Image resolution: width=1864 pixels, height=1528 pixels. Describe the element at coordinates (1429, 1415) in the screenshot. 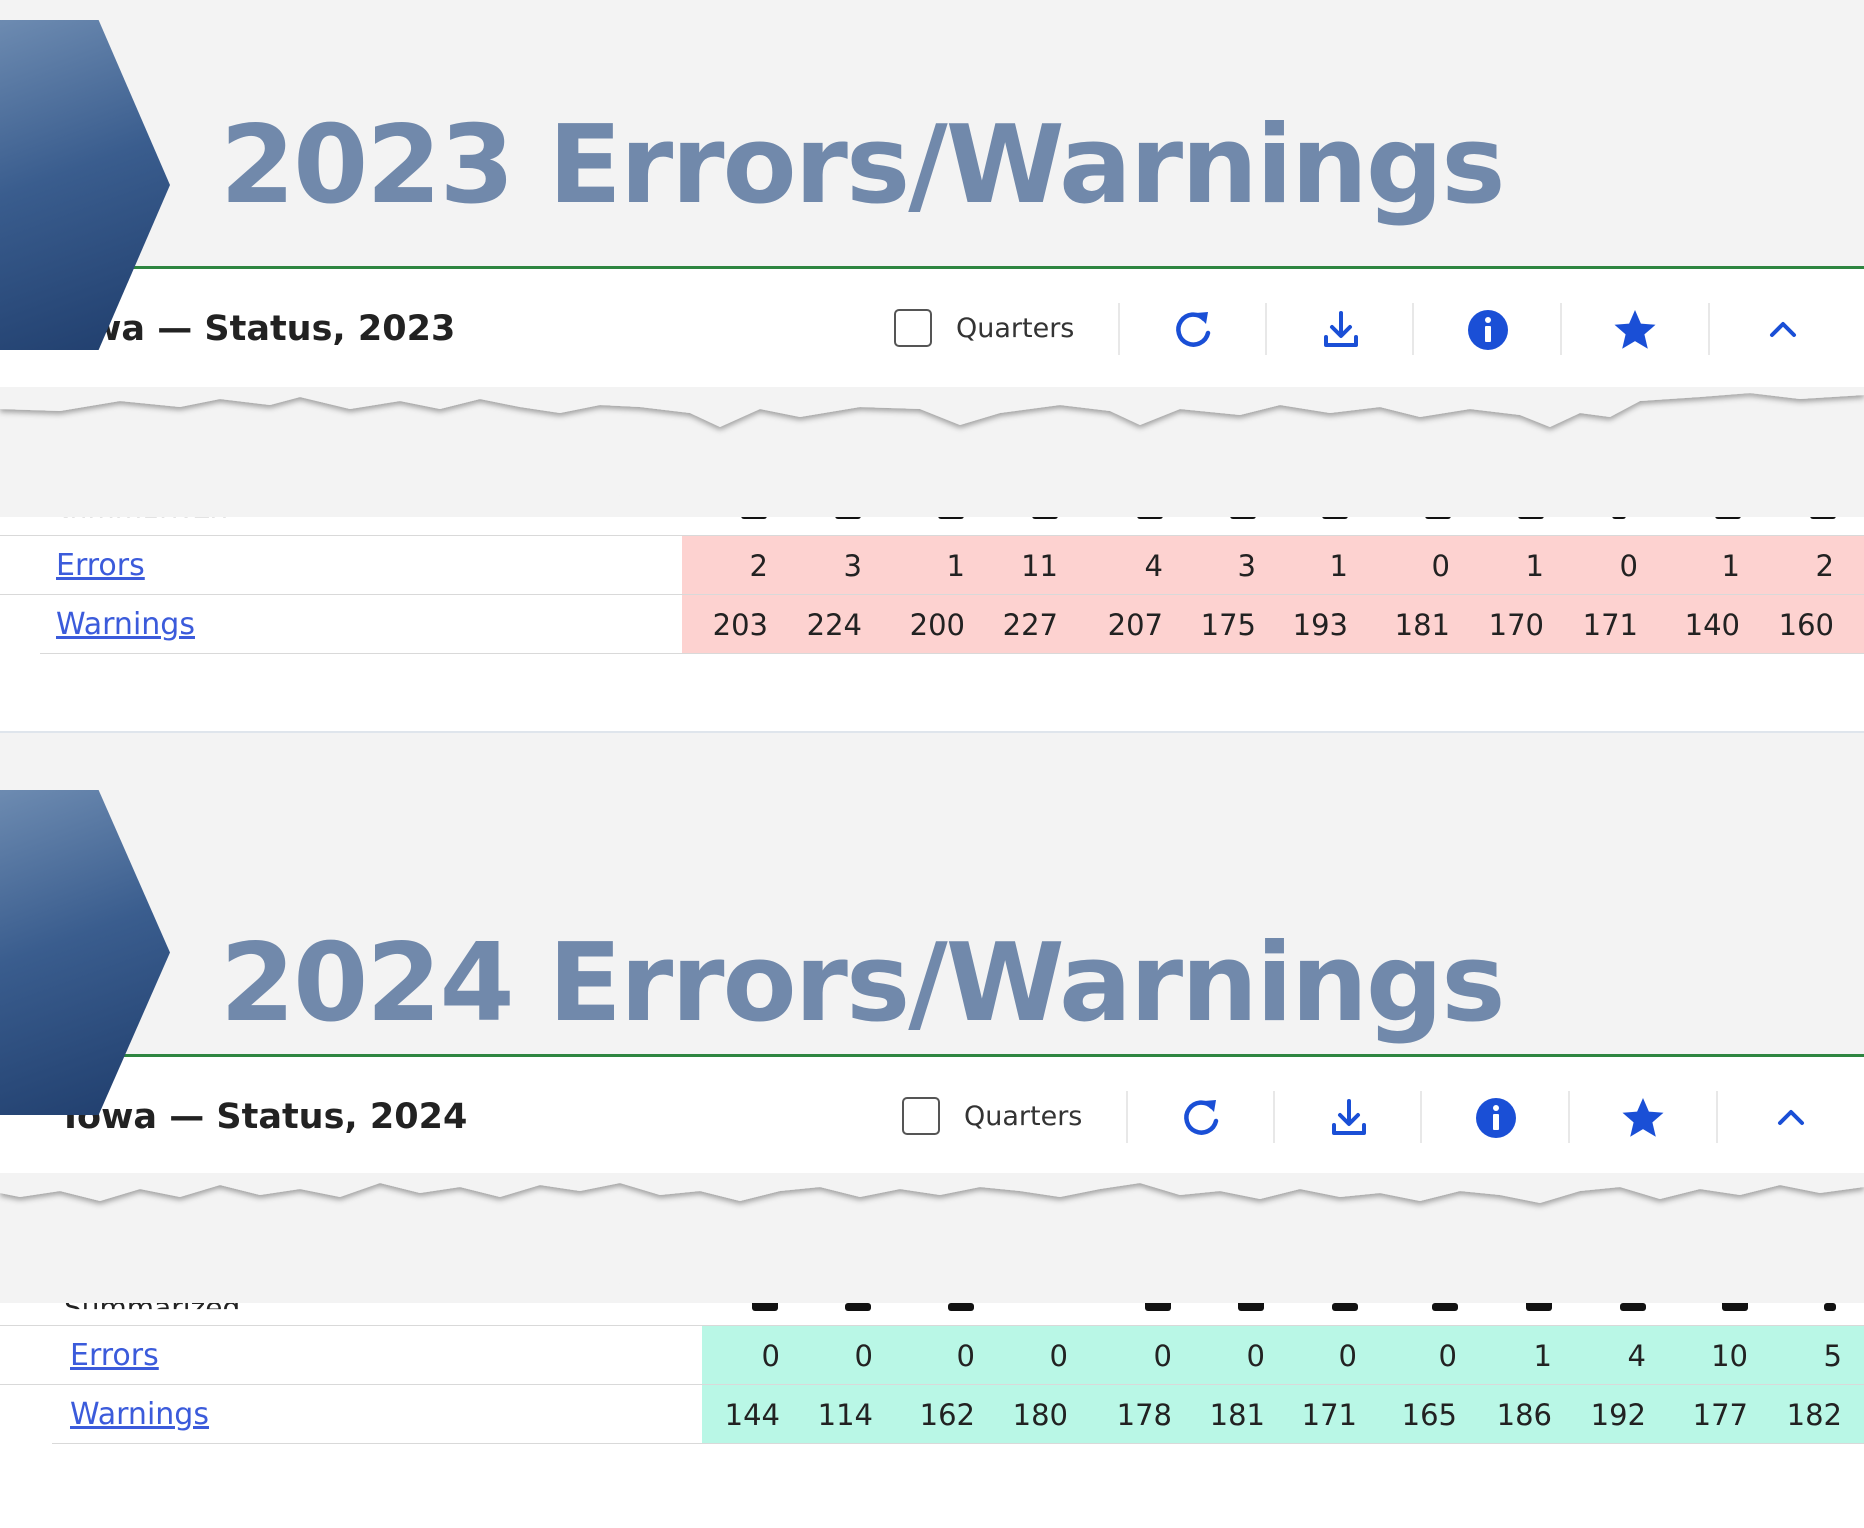

I see `table-cell: 165` at that location.